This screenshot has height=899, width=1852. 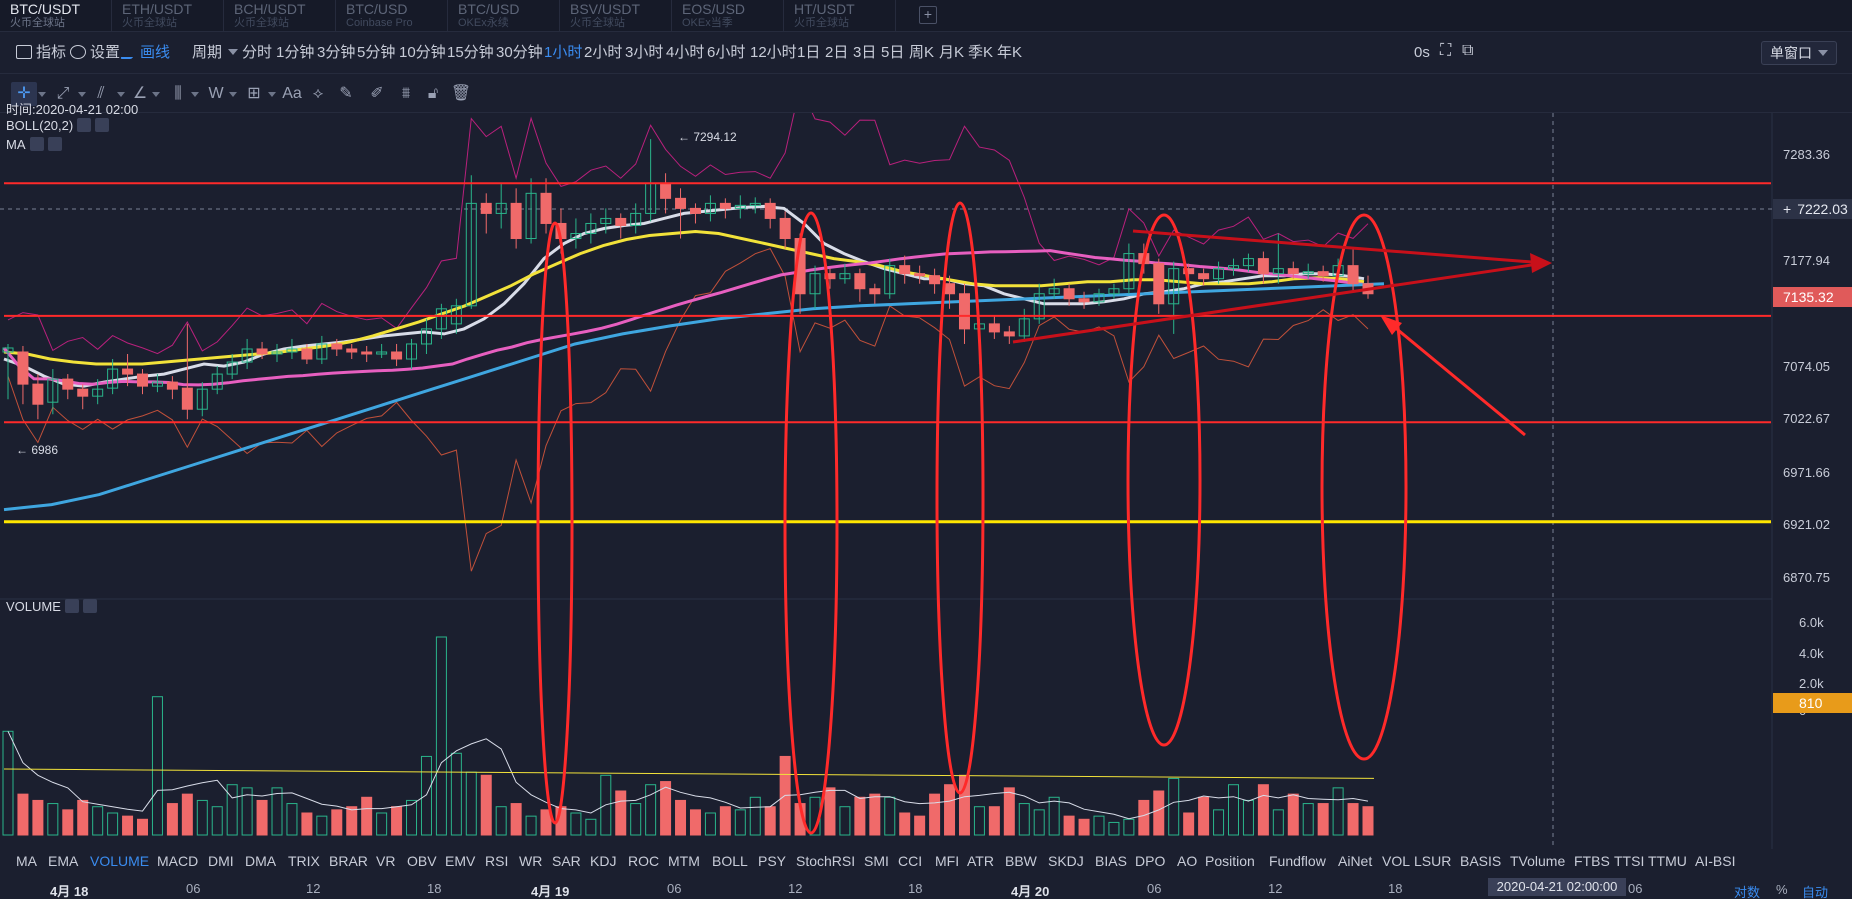 I want to click on indicator-tab: RSI, so click(x=496, y=861).